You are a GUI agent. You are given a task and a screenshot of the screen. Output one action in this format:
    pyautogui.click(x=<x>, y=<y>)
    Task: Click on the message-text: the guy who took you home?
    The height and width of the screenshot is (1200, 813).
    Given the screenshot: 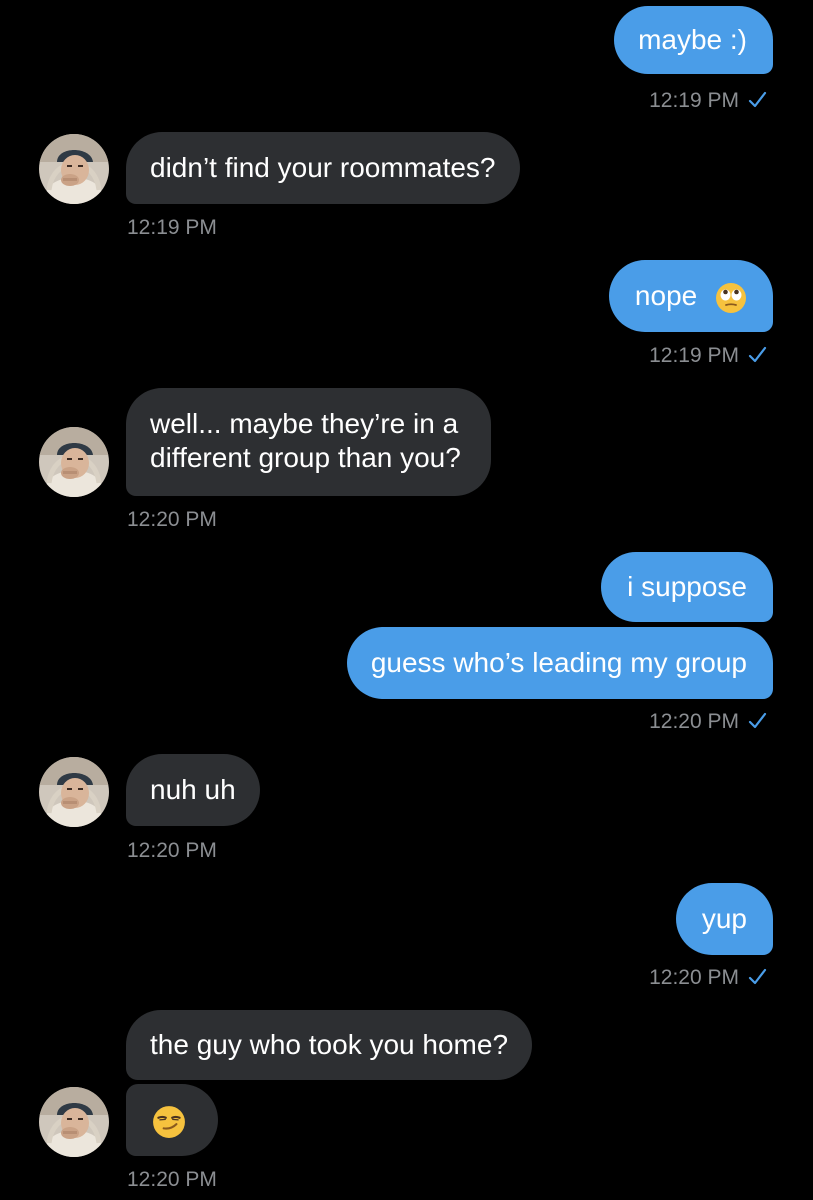 What is the action you would take?
    pyautogui.click(x=329, y=1044)
    